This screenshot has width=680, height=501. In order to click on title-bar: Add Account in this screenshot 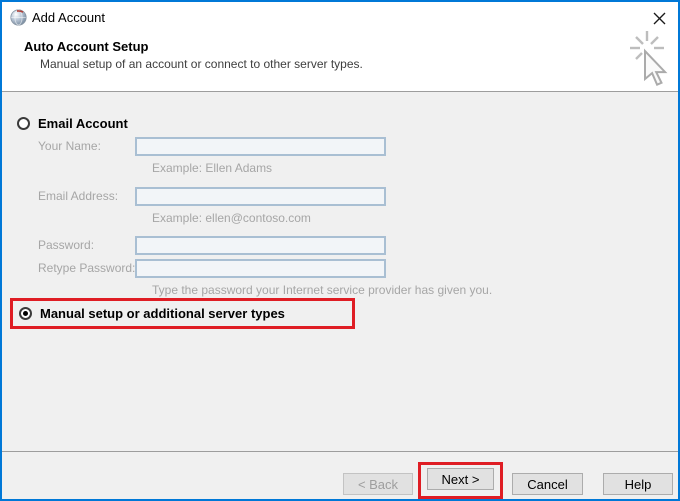, I will do `click(340, 17)`.